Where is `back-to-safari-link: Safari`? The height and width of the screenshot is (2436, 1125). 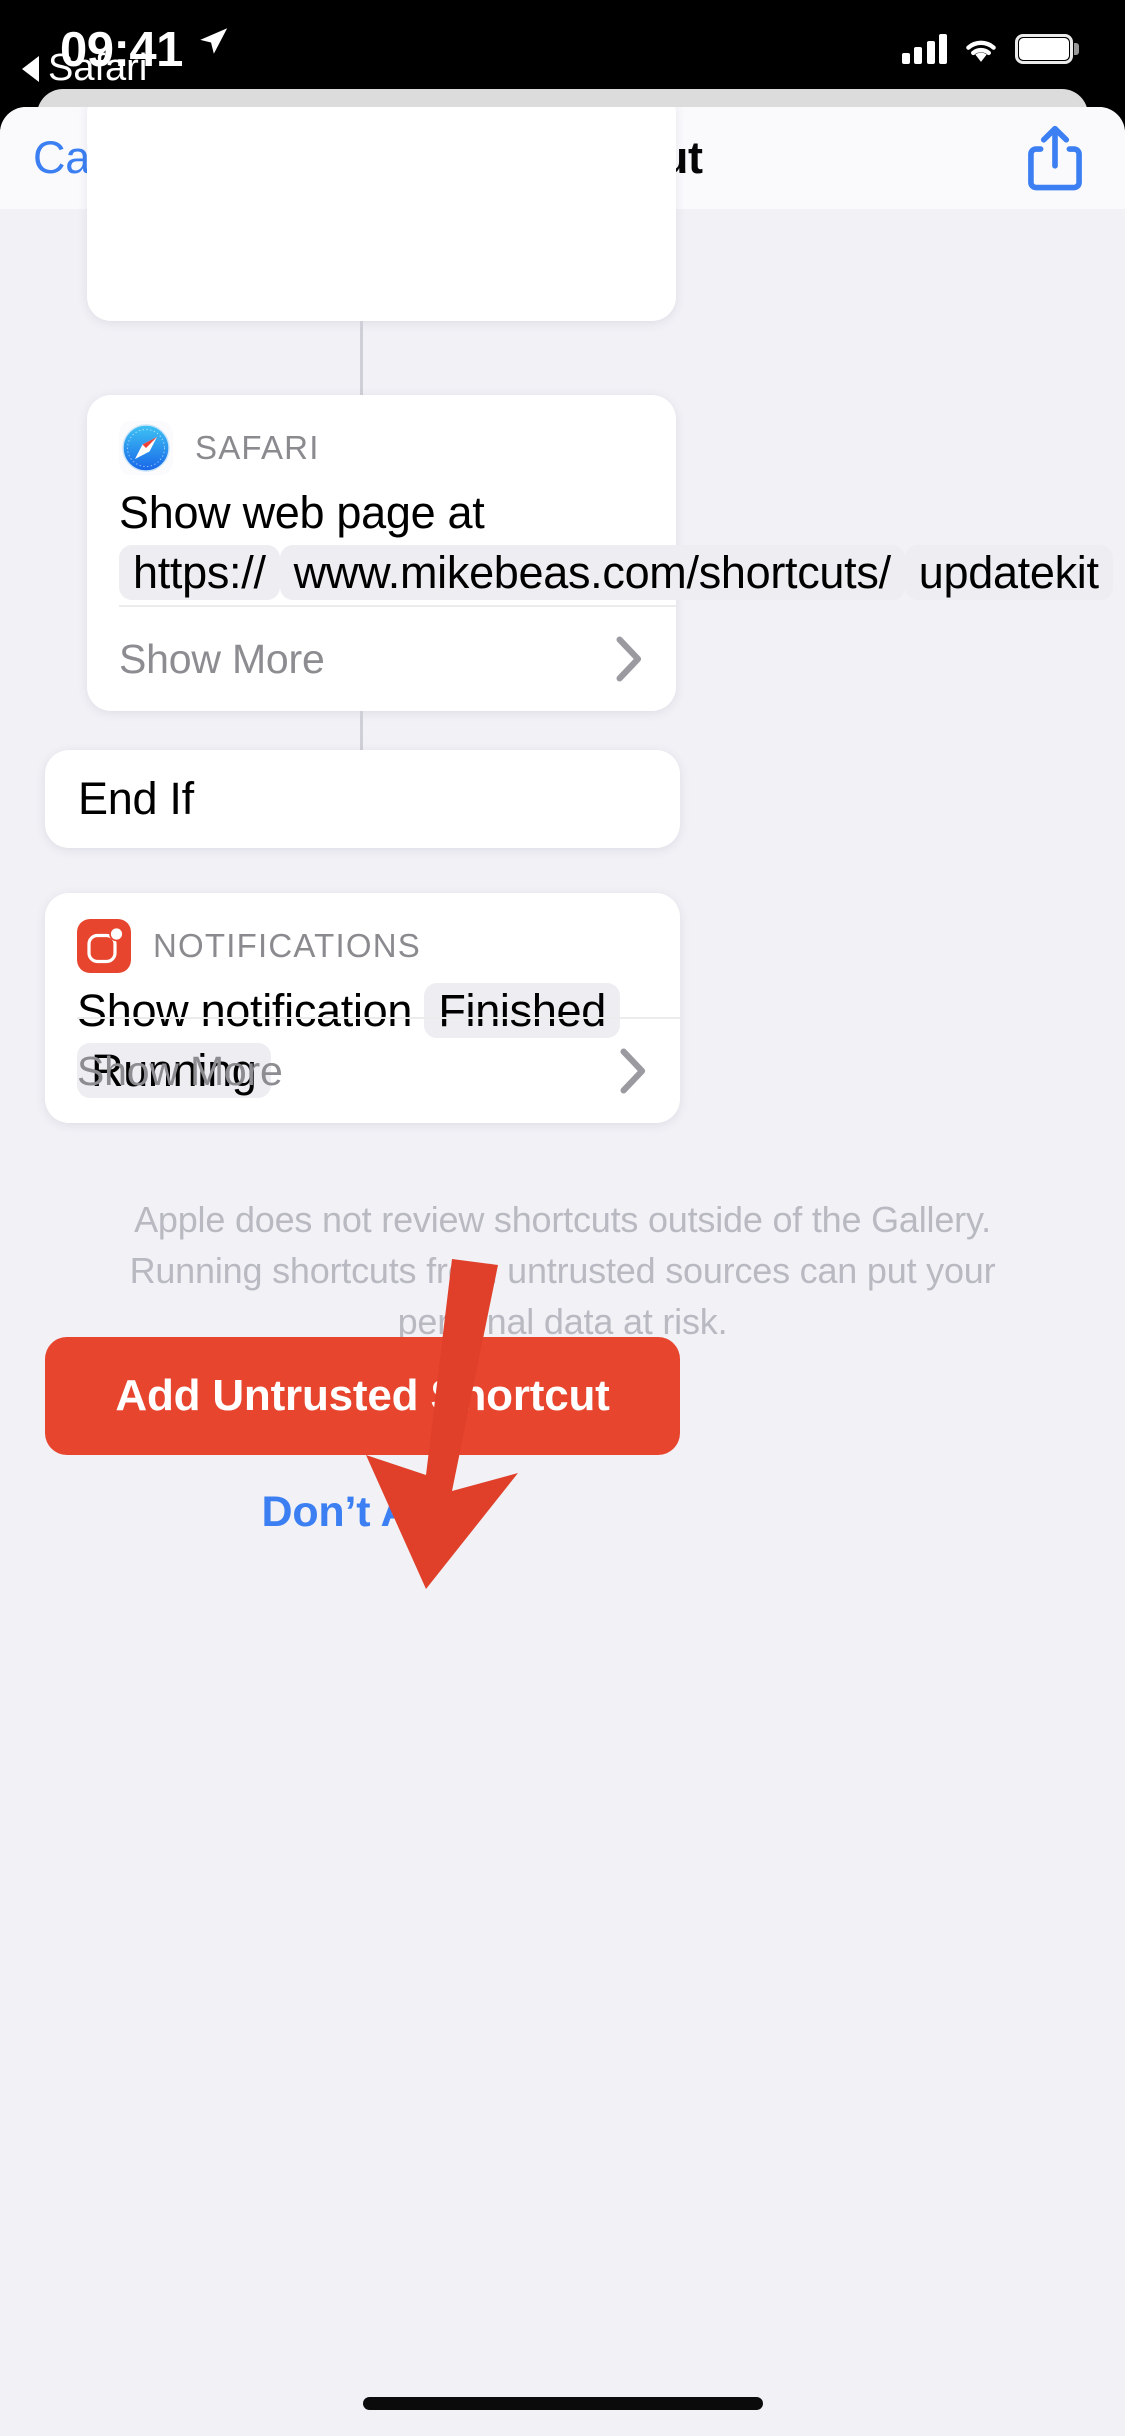
back-to-safari-link: Safari is located at coordinates (84, 68).